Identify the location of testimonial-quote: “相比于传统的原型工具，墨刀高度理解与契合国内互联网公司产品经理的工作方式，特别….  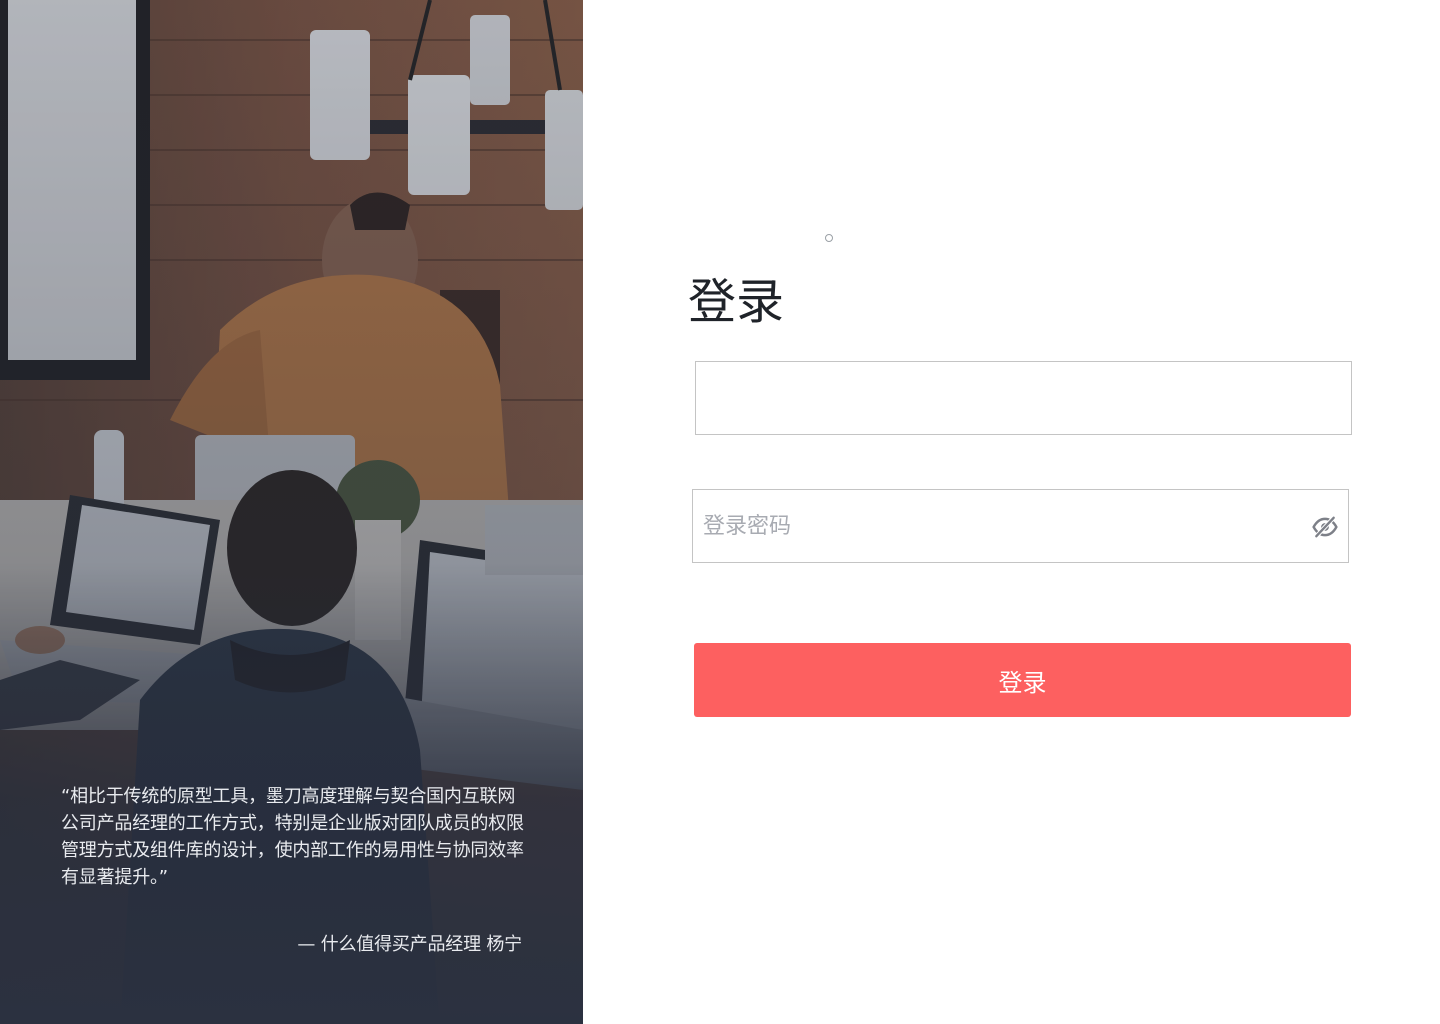
(292, 837).